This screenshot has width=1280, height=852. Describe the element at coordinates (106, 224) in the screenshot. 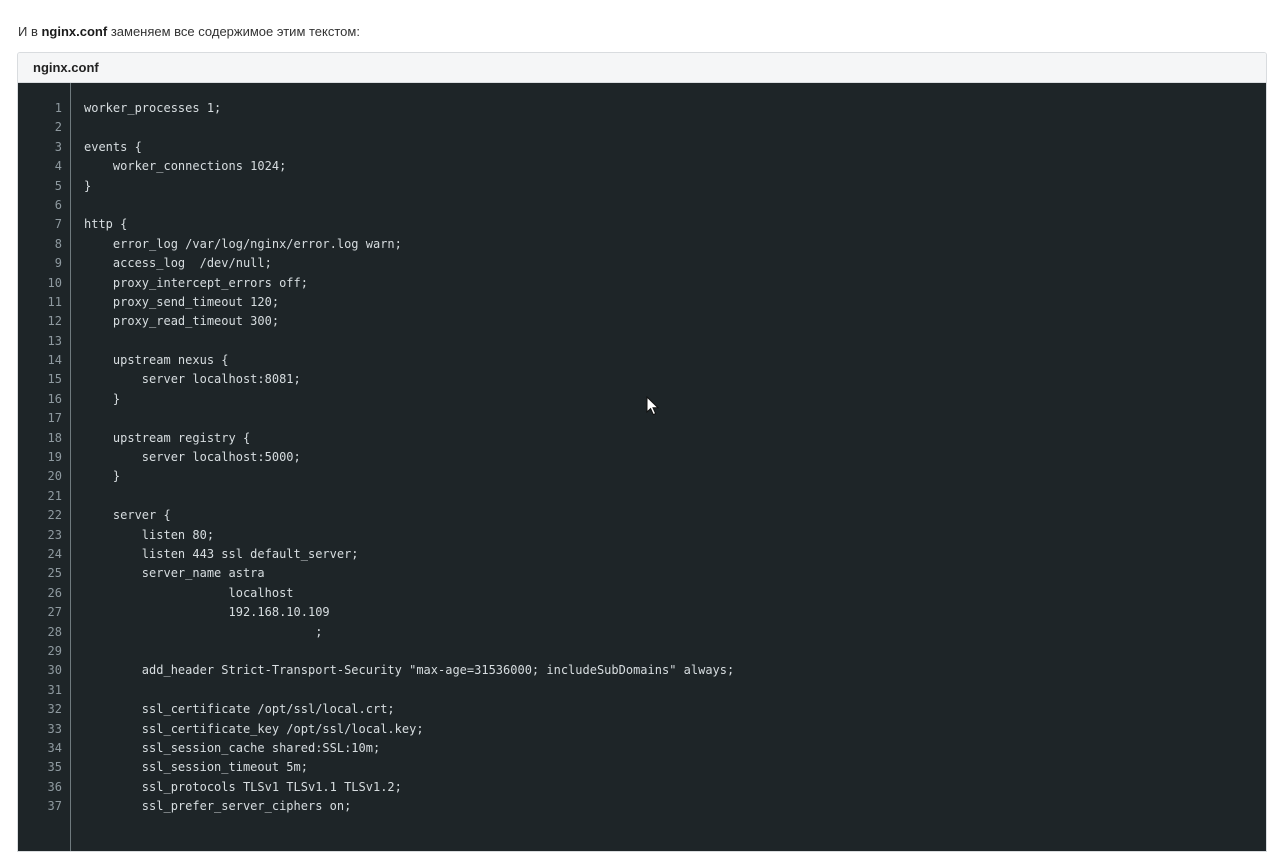

I see `line-text: http {` at that location.